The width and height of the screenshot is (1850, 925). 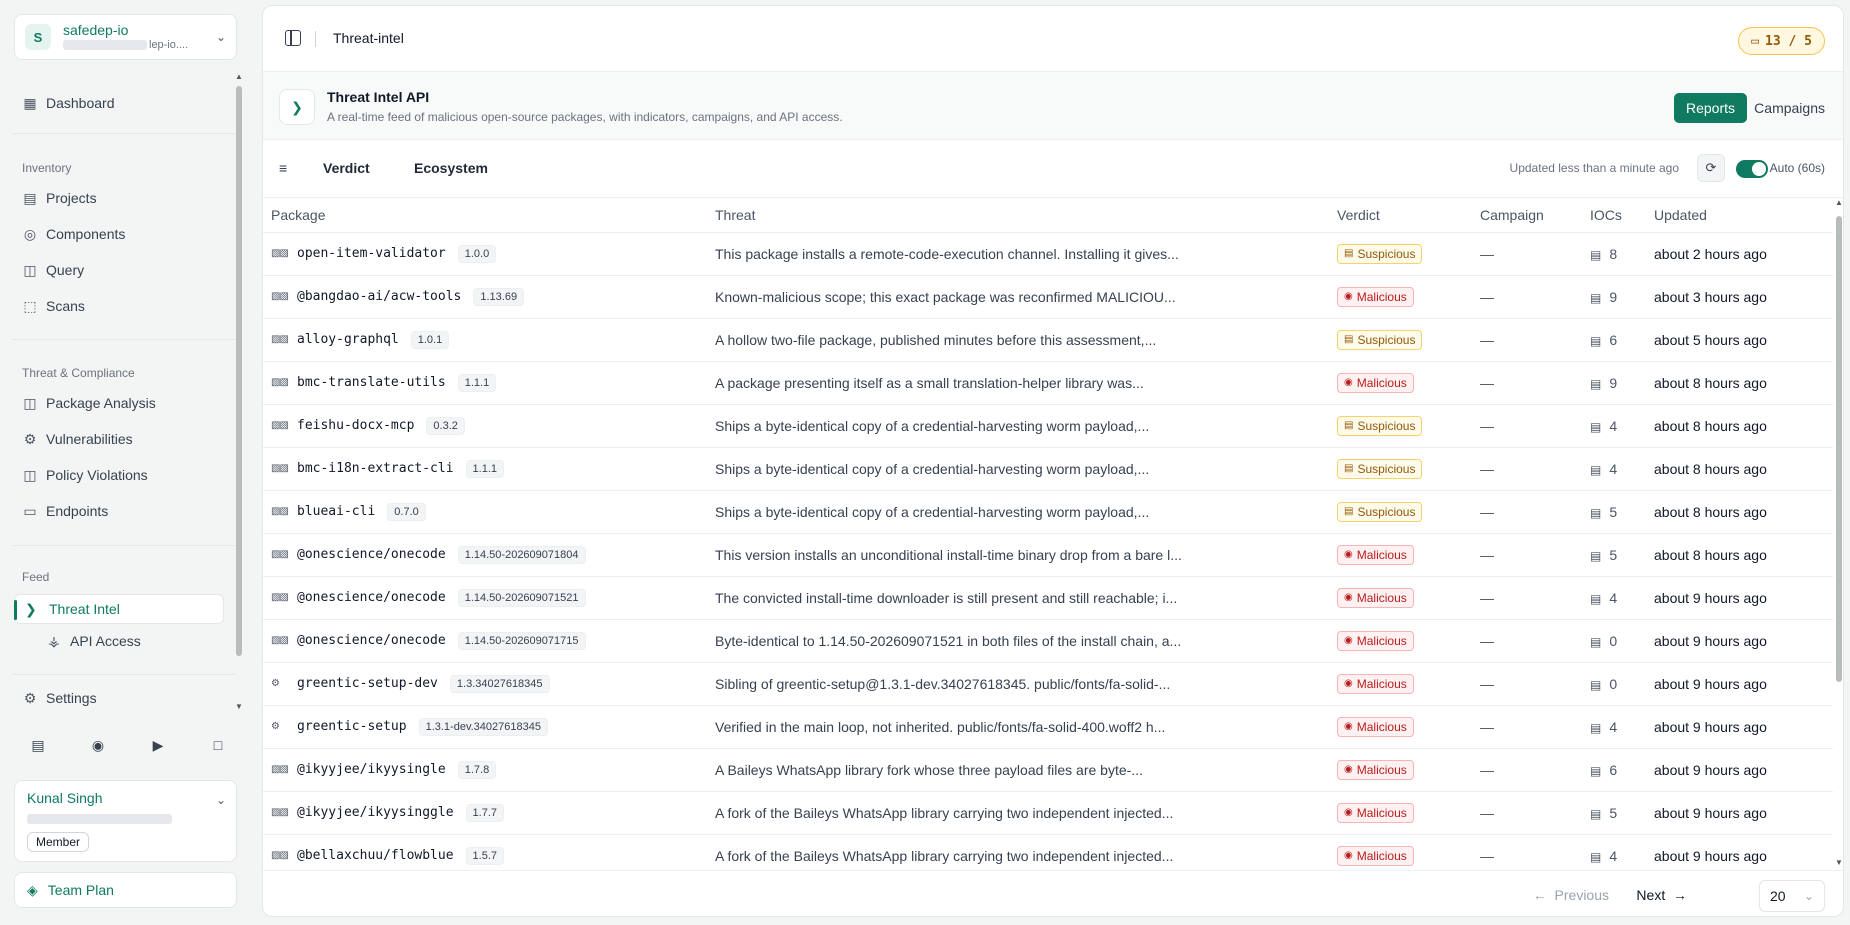 I want to click on previous-button: ← Previous, so click(x=1571, y=895).